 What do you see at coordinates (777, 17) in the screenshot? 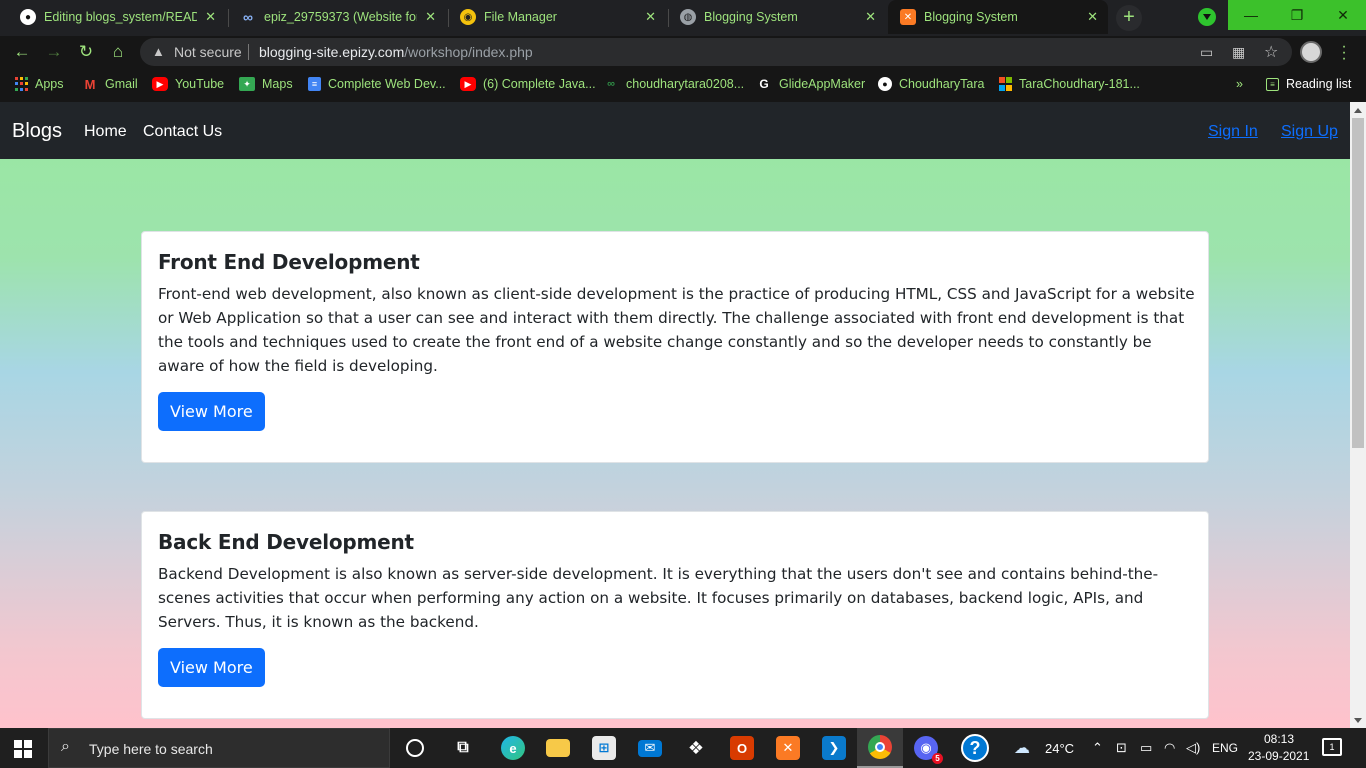
I see `tab-blogging-system: ◍ Blogging System ✕` at bounding box center [777, 17].